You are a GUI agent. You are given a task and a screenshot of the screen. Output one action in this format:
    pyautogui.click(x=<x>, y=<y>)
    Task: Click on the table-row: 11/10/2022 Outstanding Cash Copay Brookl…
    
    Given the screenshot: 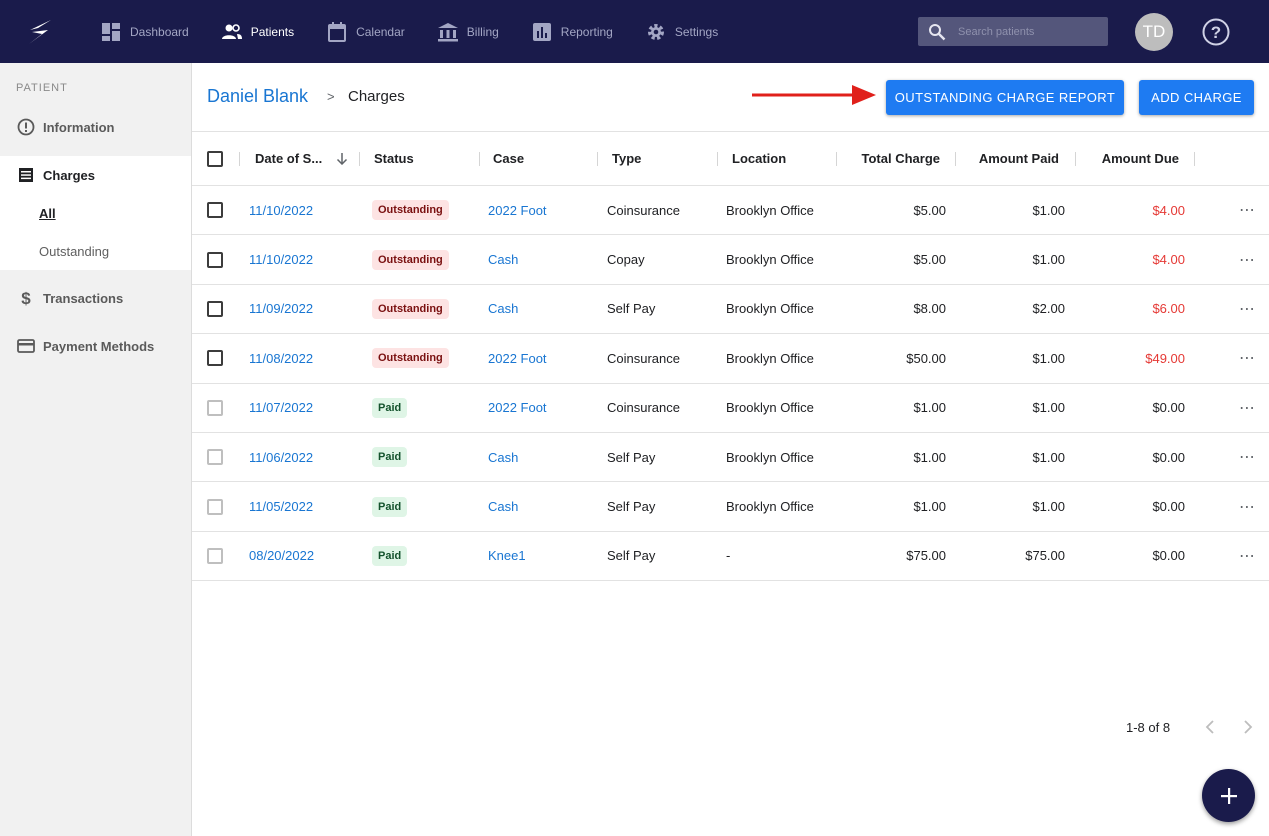 What is the action you would take?
    pyautogui.click(x=730, y=260)
    